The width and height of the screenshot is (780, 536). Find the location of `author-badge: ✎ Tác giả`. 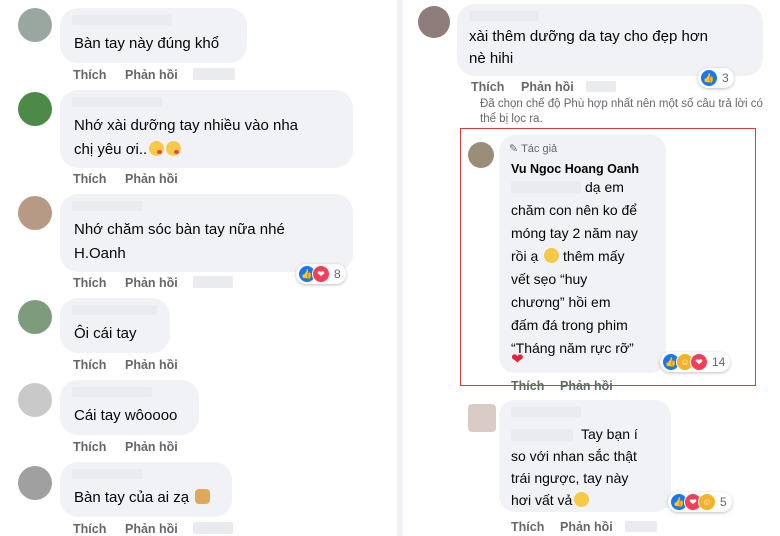

author-badge: ✎ Tác giả is located at coordinates (533, 149).